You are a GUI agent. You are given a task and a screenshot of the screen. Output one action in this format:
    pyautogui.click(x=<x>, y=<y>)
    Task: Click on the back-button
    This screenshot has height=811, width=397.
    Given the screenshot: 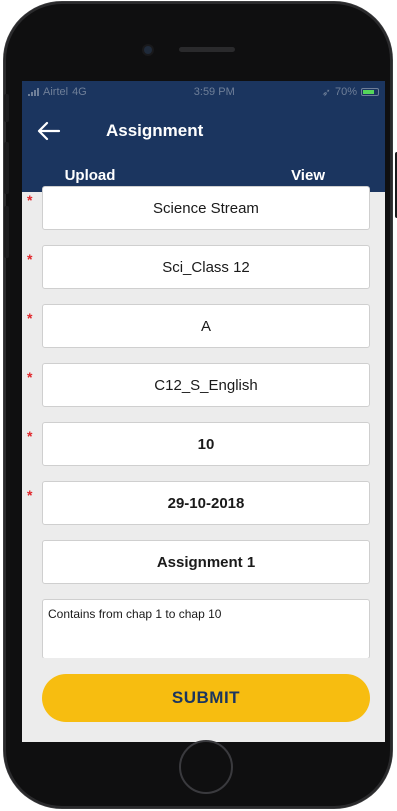 What is the action you would take?
    pyautogui.click(x=49, y=131)
    